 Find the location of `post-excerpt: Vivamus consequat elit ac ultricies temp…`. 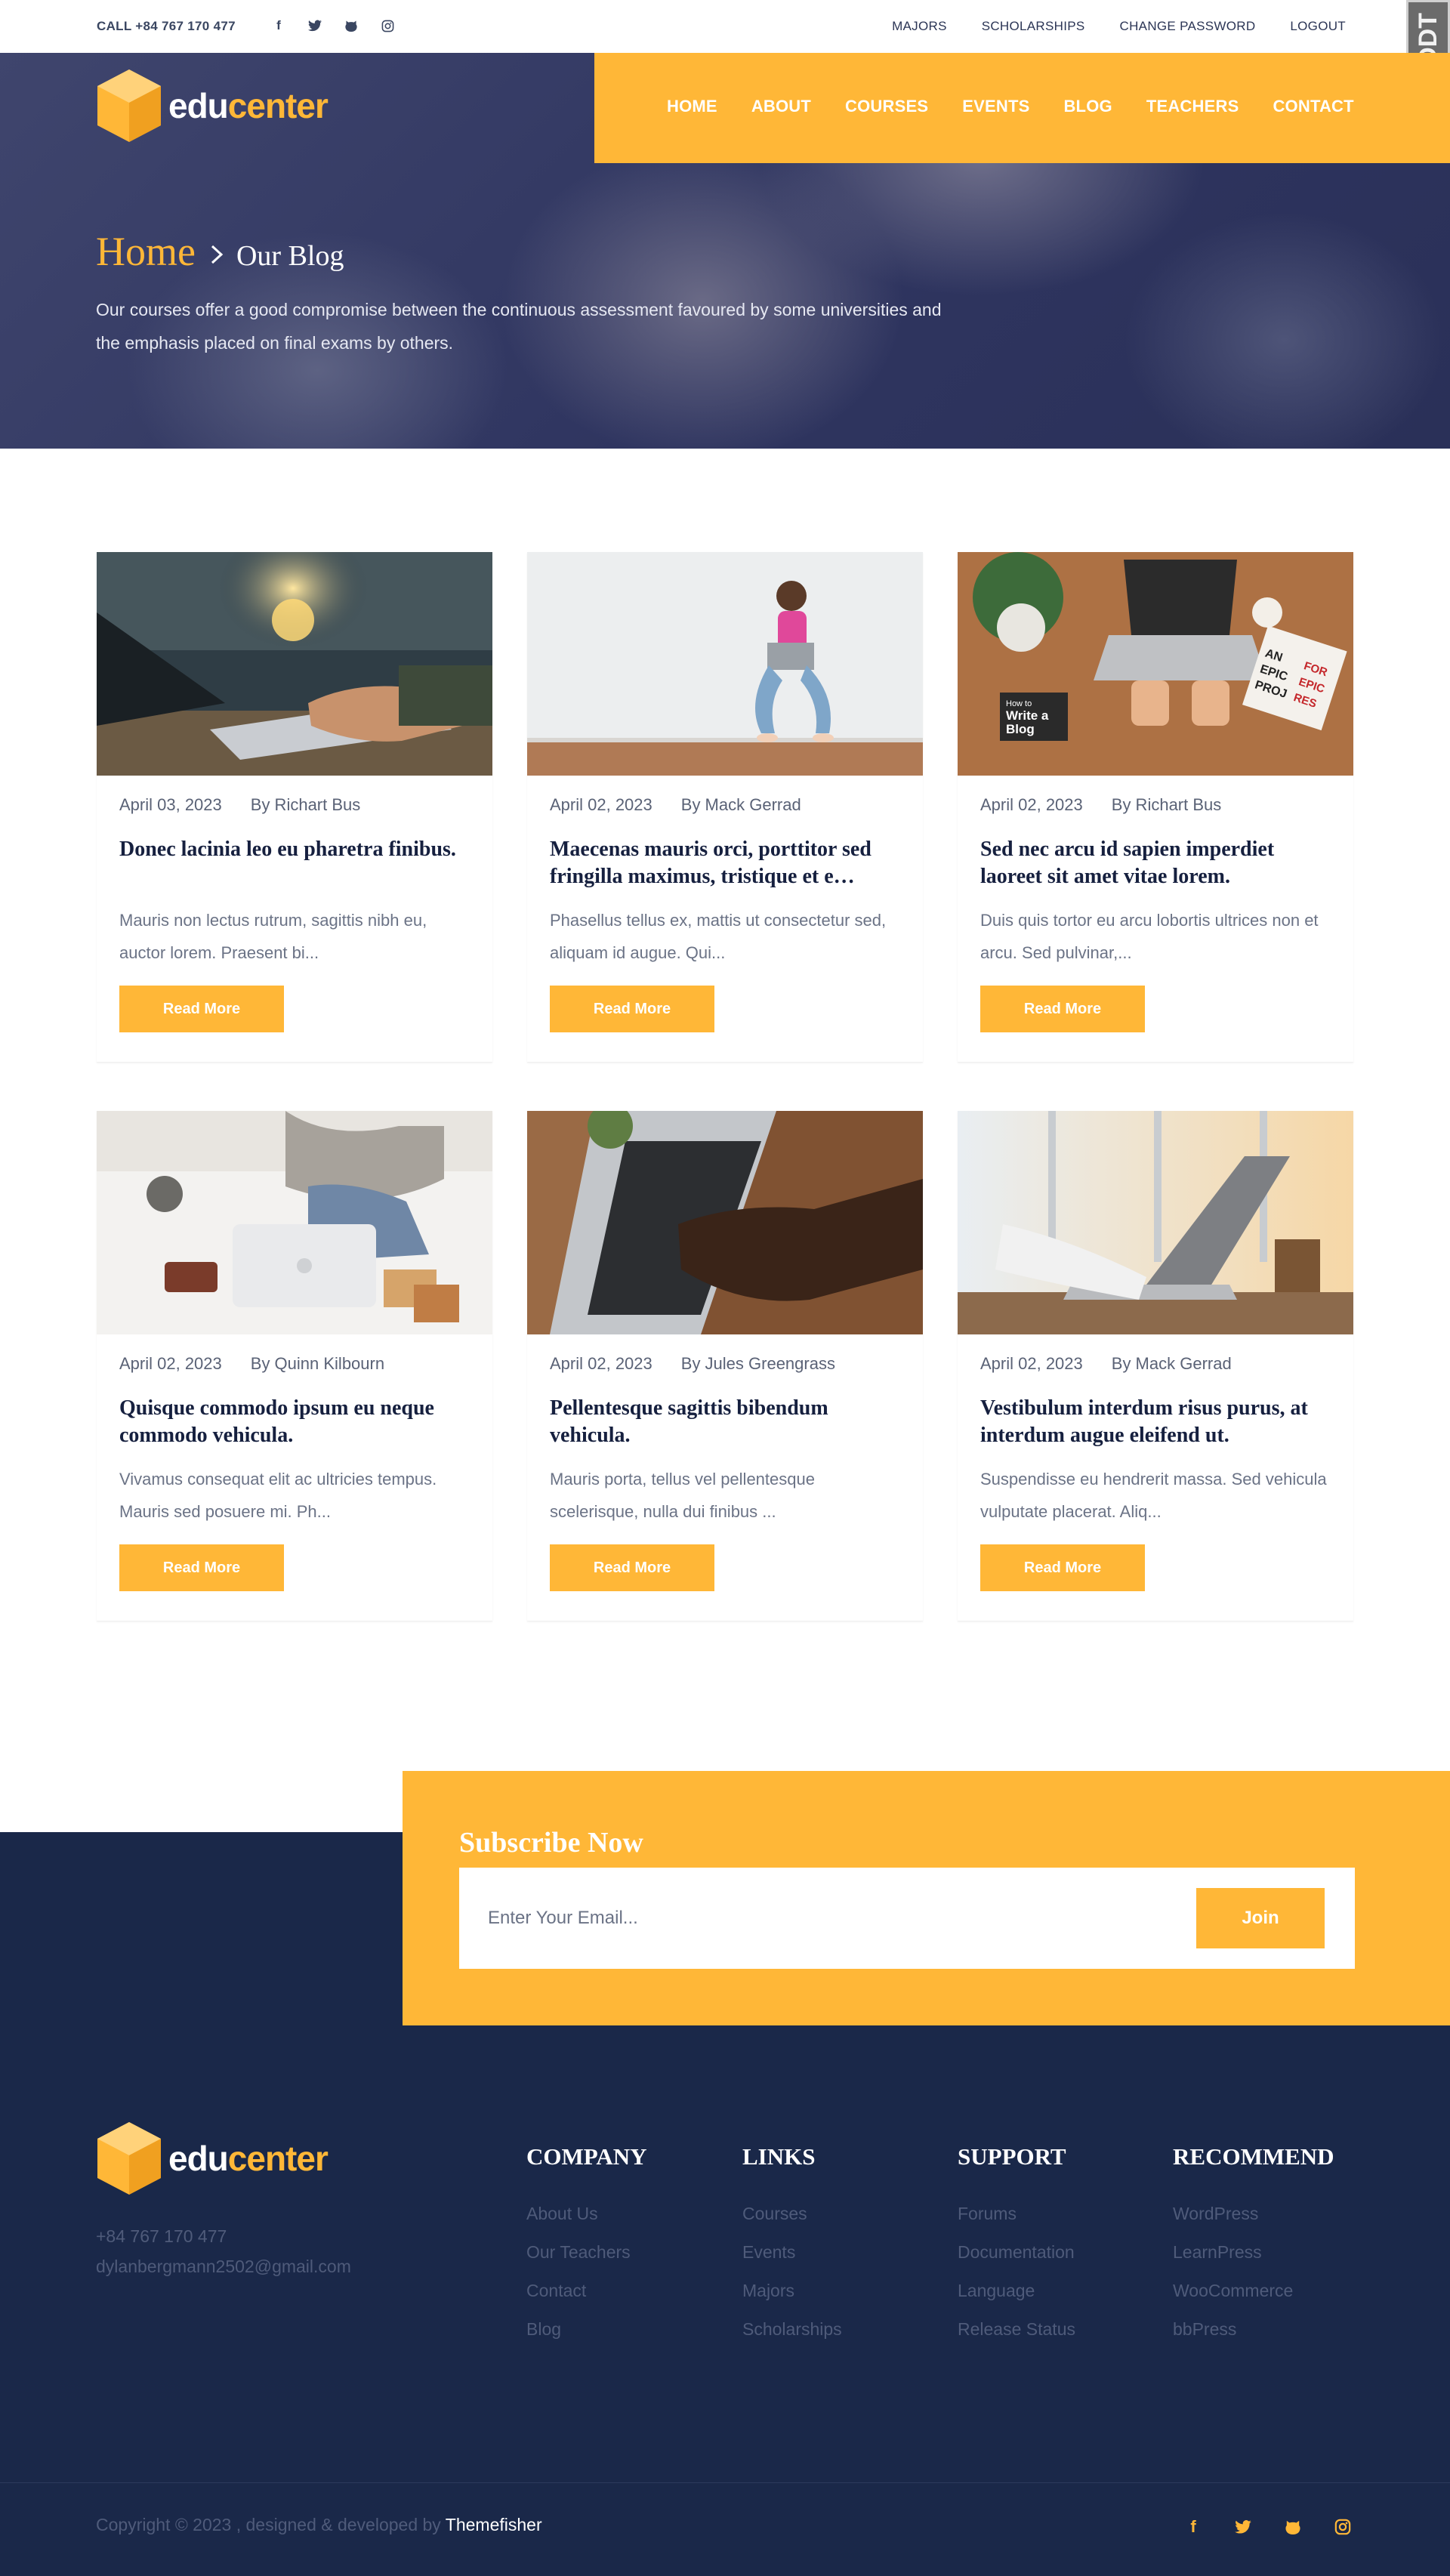

post-excerpt: Vivamus consequat elit ac ultricies temp… is located at coordinates (278, 1495).